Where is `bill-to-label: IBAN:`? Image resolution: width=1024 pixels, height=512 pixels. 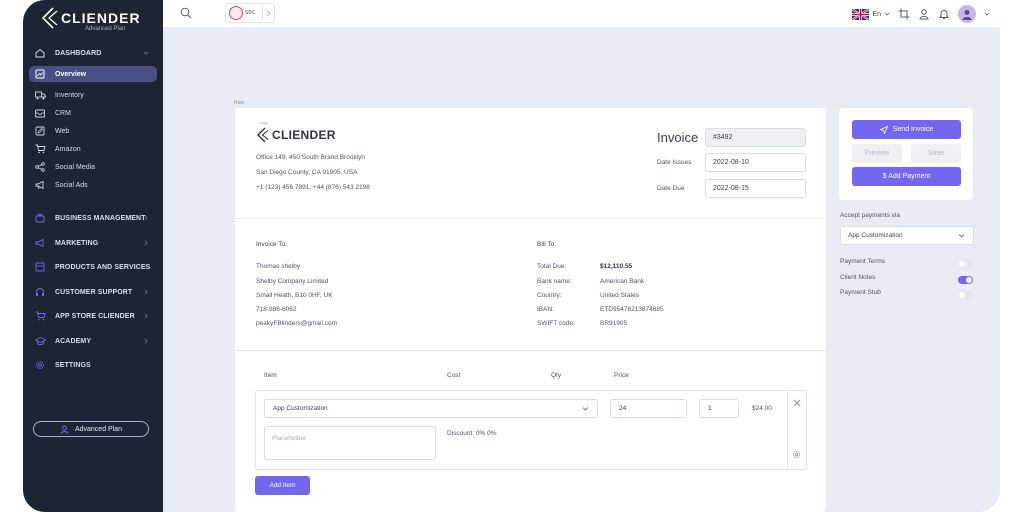
bill-to-label: IBAN: is located at coordinates (545, 309).